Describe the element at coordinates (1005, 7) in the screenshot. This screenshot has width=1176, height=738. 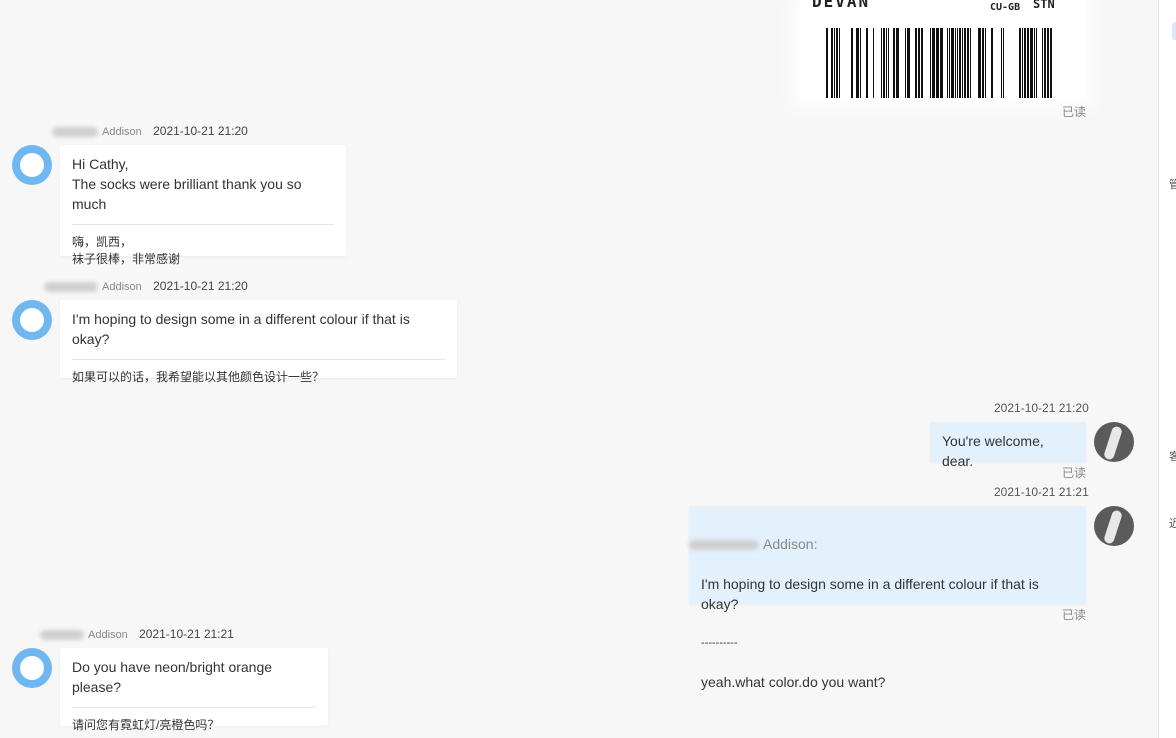
I see `label-code: CU-GB` at that location.